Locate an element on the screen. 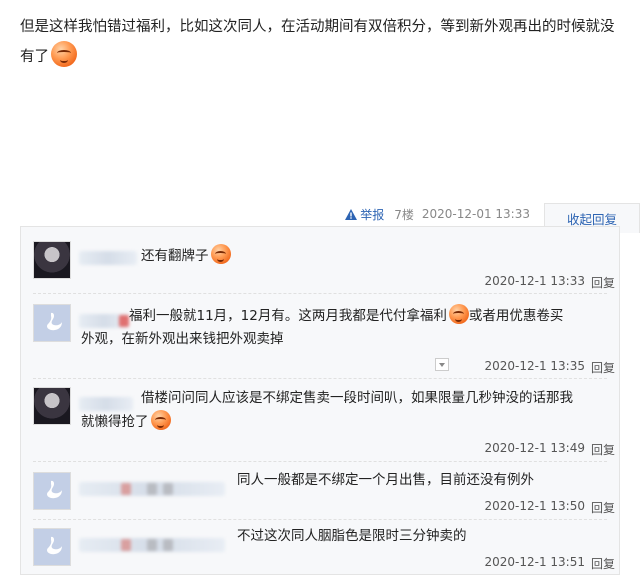 This screenshot has height=575, width=640. reply-time: 2020-12-1 13:49 is located at coordinates (534, 448).